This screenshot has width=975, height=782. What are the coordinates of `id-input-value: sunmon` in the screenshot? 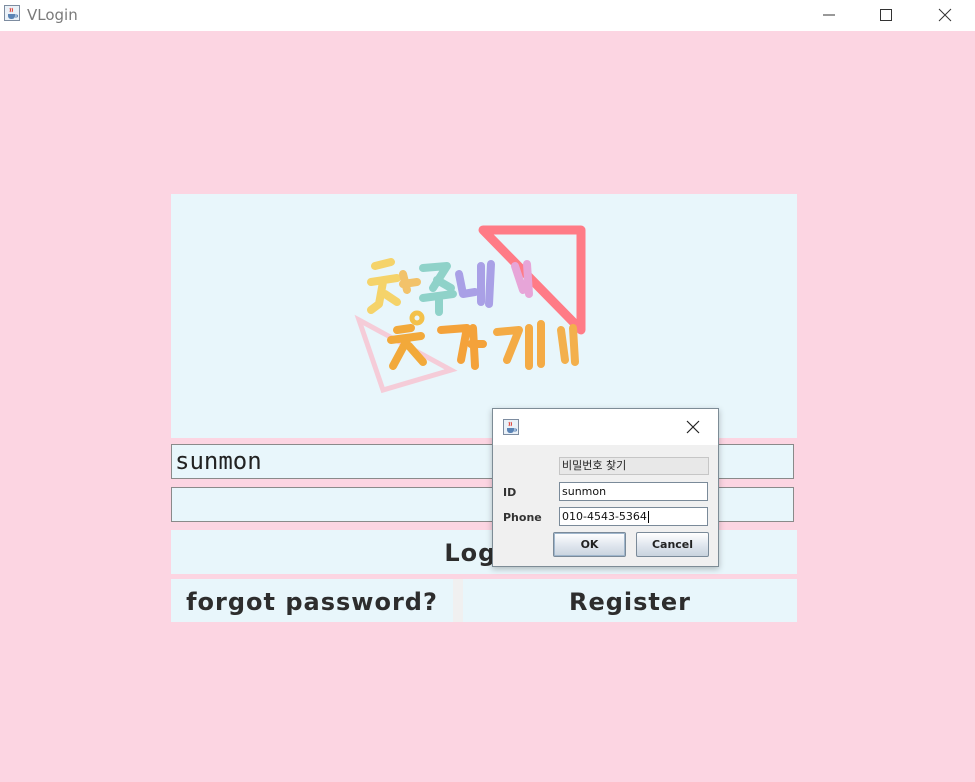 It's located at (584, 491).